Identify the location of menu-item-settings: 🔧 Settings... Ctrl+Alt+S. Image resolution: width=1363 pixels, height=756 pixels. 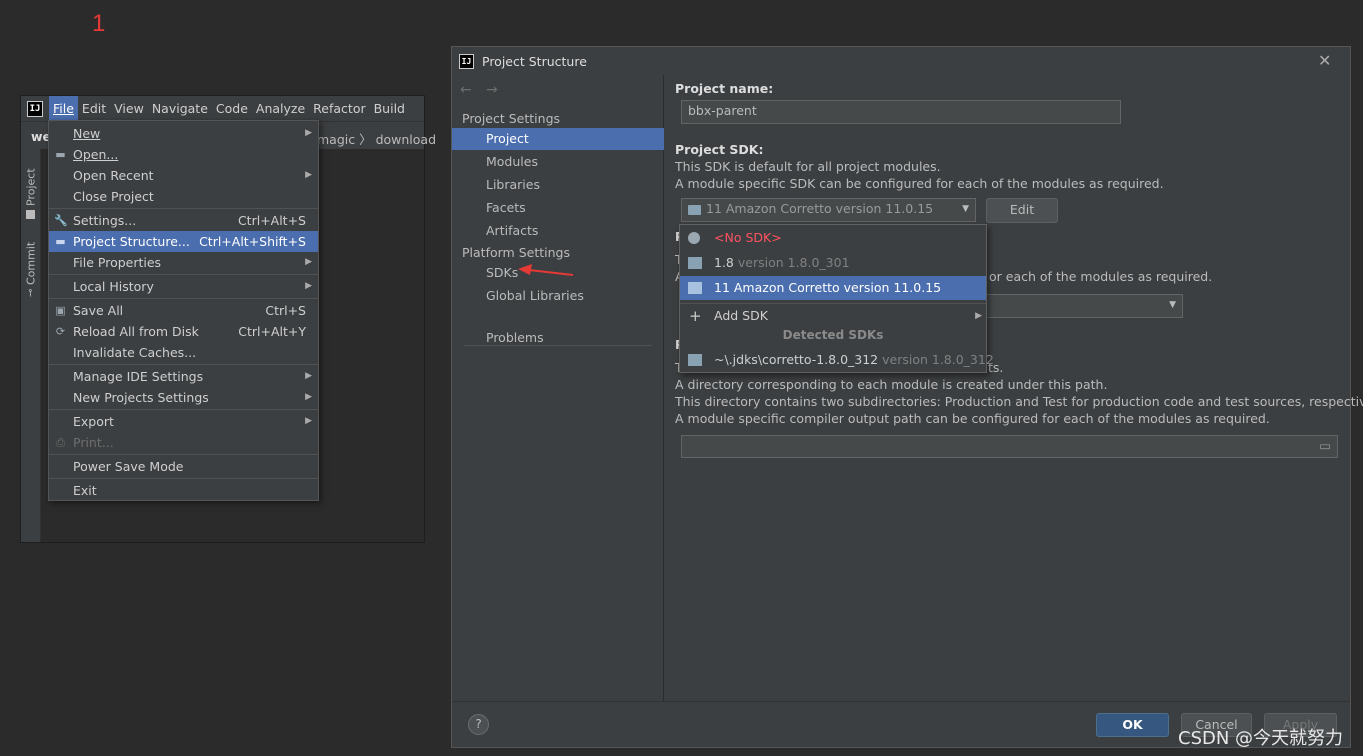
(183, 220).